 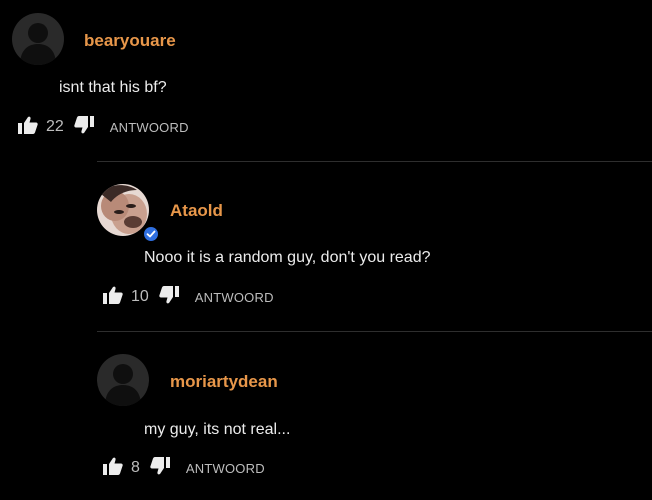 I want to click on comment-actions: 10 ANTWOORD, so click(x=188, y=297).